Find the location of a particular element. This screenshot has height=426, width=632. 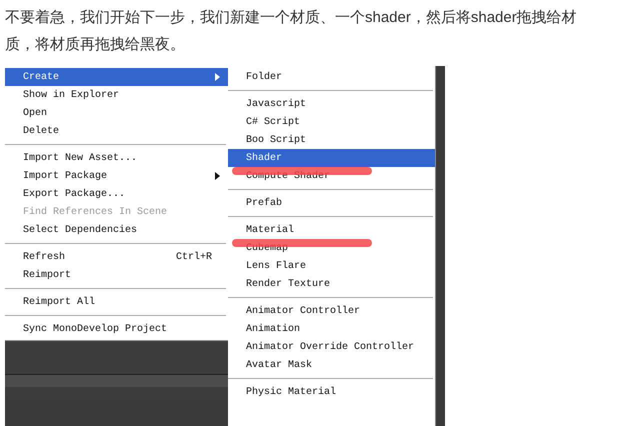

menu-item: Sync MonoDevelop Project is located at coordinates (116, 329).